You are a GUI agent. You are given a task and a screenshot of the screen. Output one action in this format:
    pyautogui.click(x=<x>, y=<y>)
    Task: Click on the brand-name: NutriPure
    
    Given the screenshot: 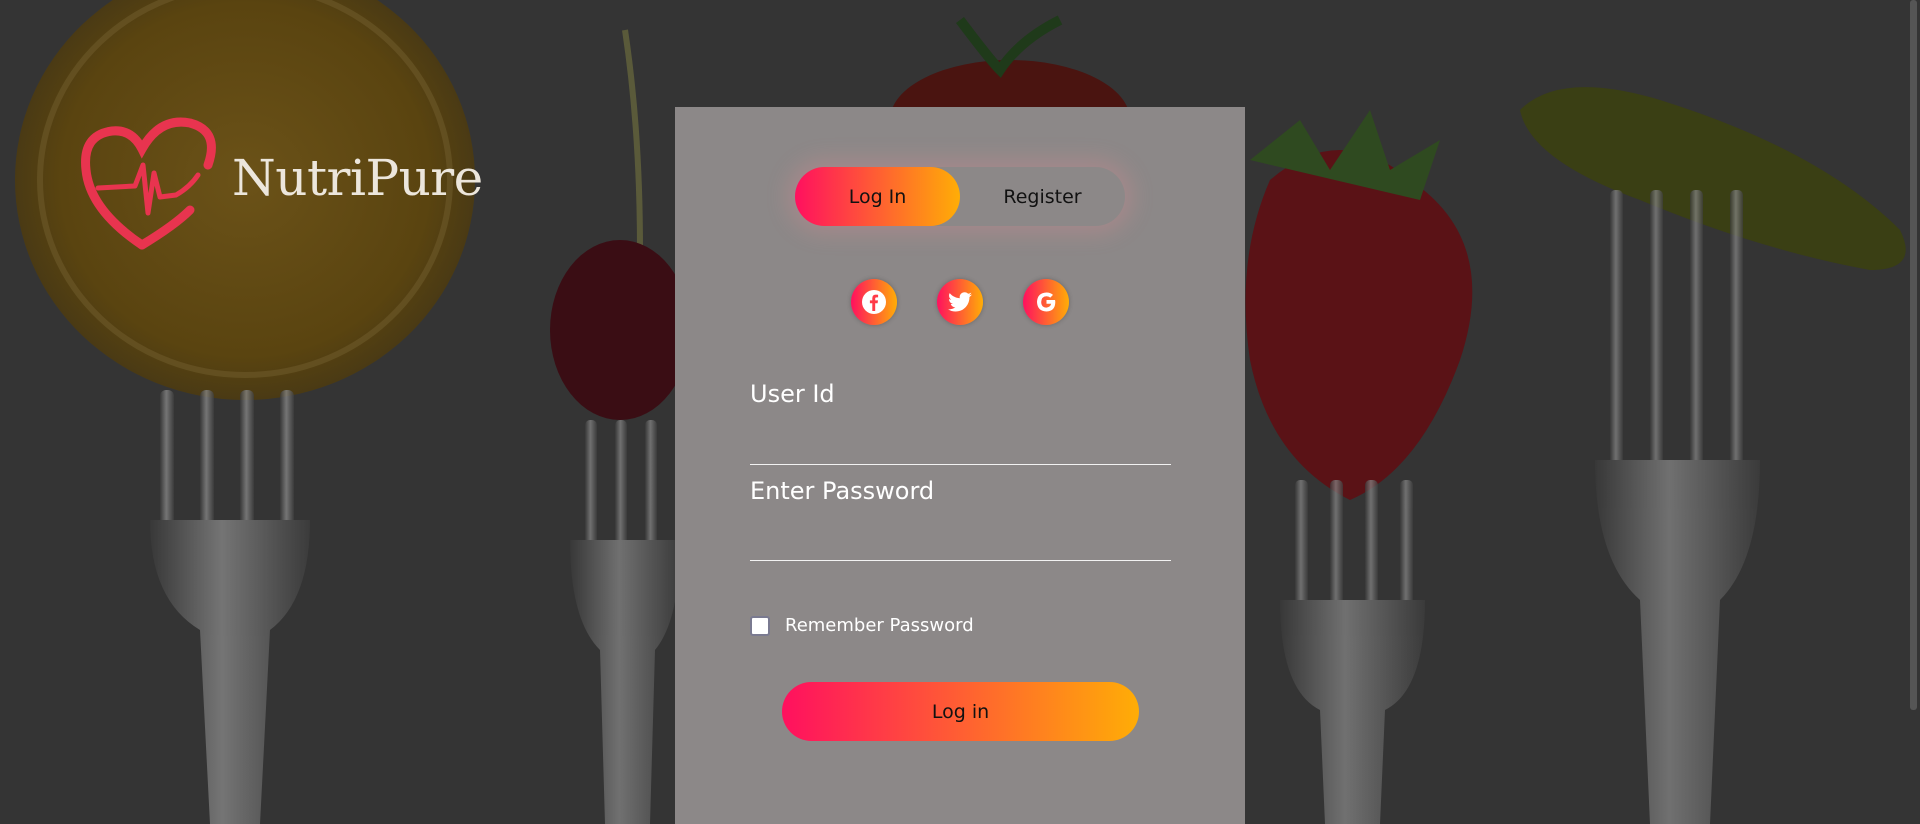 What is the action you would take?
    pyautogui.click(x=357, y=178)
    